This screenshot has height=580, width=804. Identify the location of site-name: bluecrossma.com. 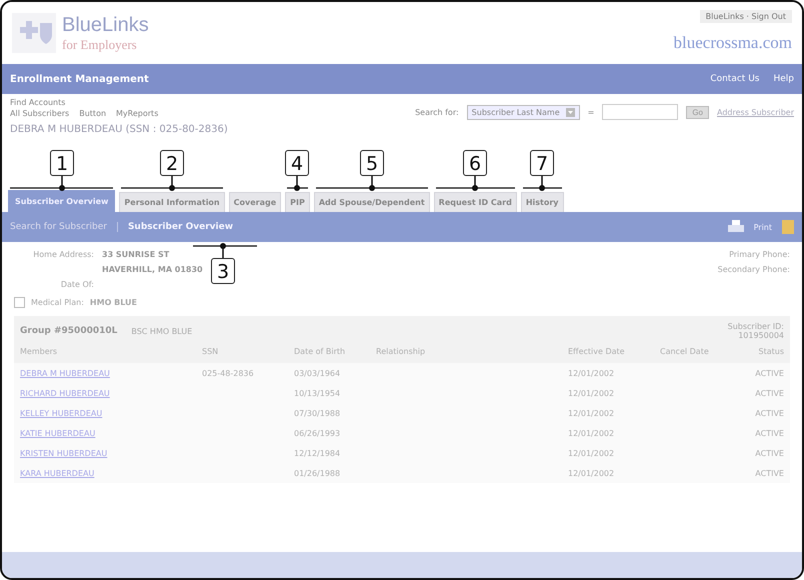
(733, 43).